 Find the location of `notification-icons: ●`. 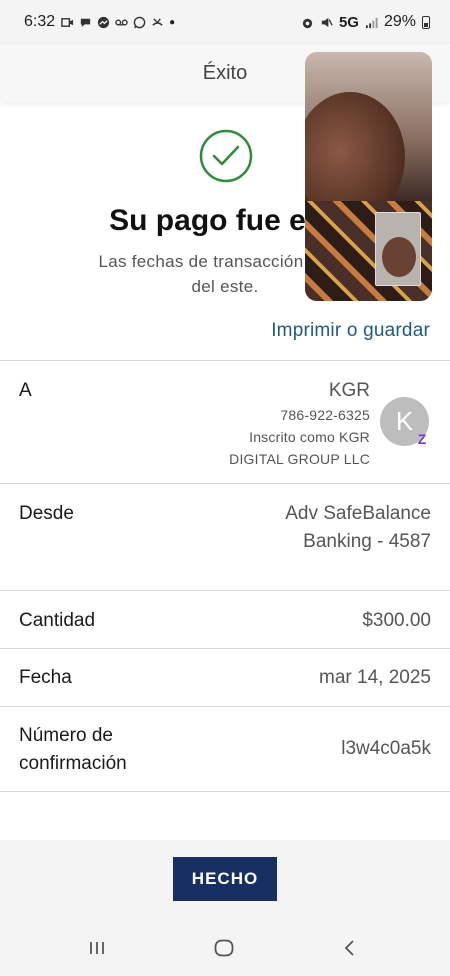

notification-icons: ● is located at coordinates (118, 22).